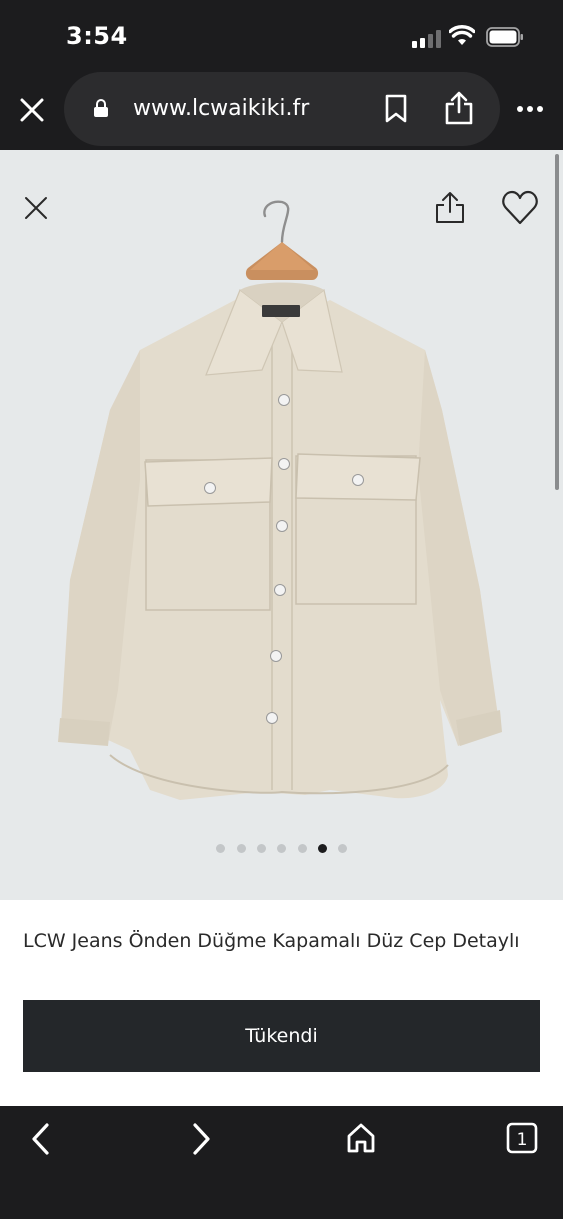  I want to click on browser-address-row: www.lcwaikiki.fr, so click(281, 111).